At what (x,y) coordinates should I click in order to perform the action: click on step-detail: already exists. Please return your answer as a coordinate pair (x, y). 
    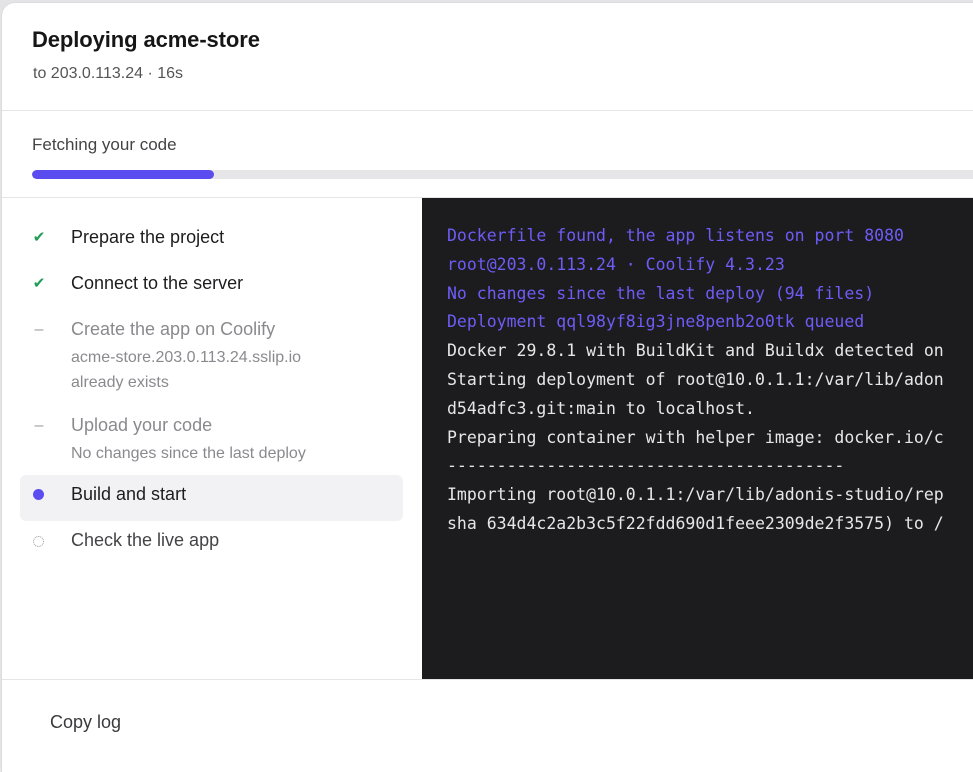
    Looking at the image, I should click on (120, 382).